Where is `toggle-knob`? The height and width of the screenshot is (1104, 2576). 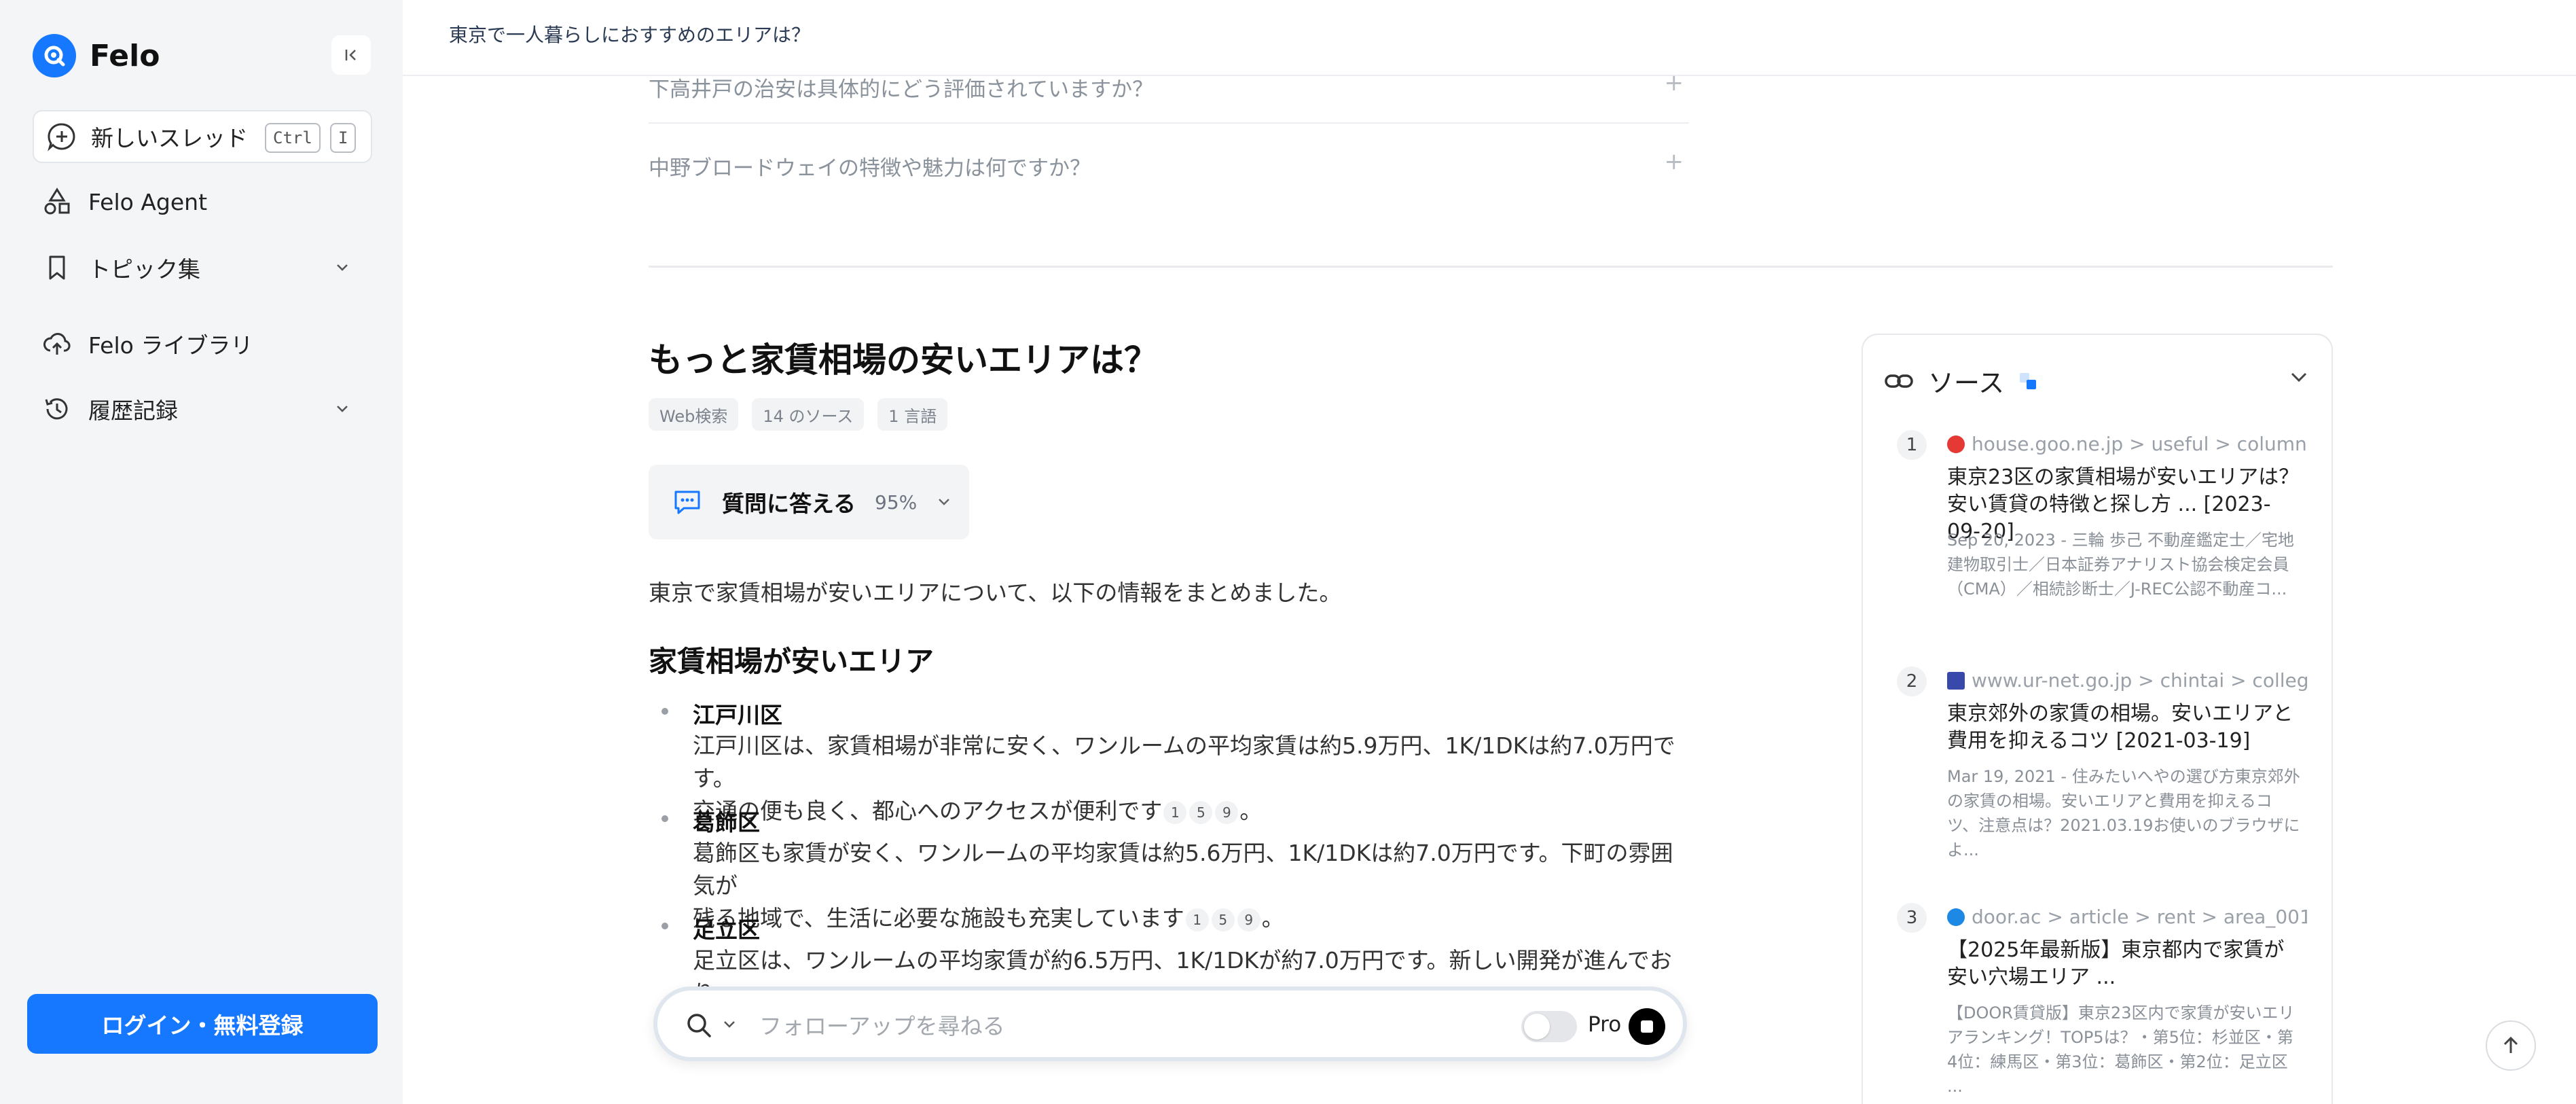
toggle-knob is located at coordinates (1537, 1026).